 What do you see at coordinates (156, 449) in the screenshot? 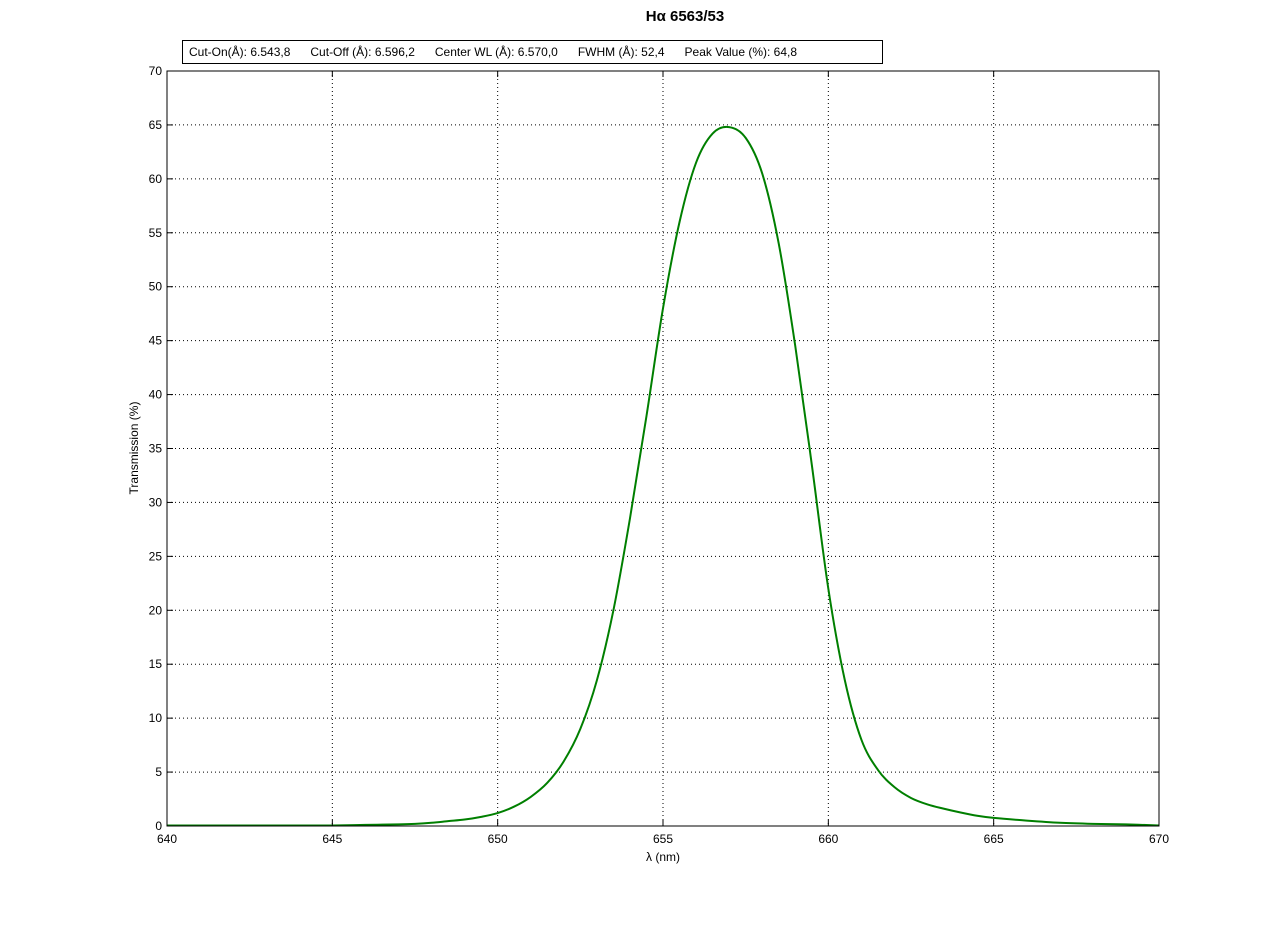
I see `y-tick-label: 35` at bounding box center [156, 449].